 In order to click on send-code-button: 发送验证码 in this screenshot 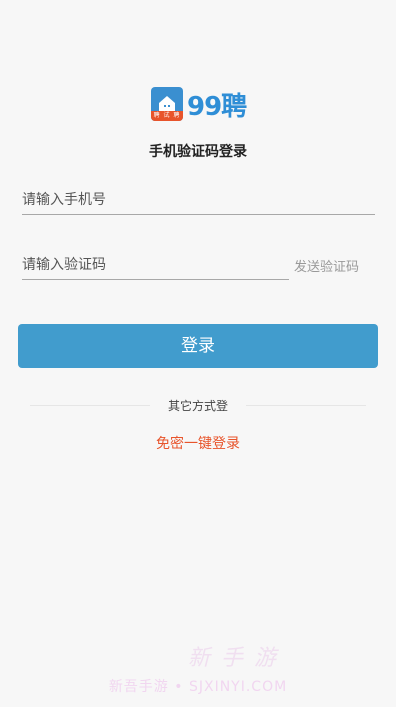, I will do `click(326, 265)`.